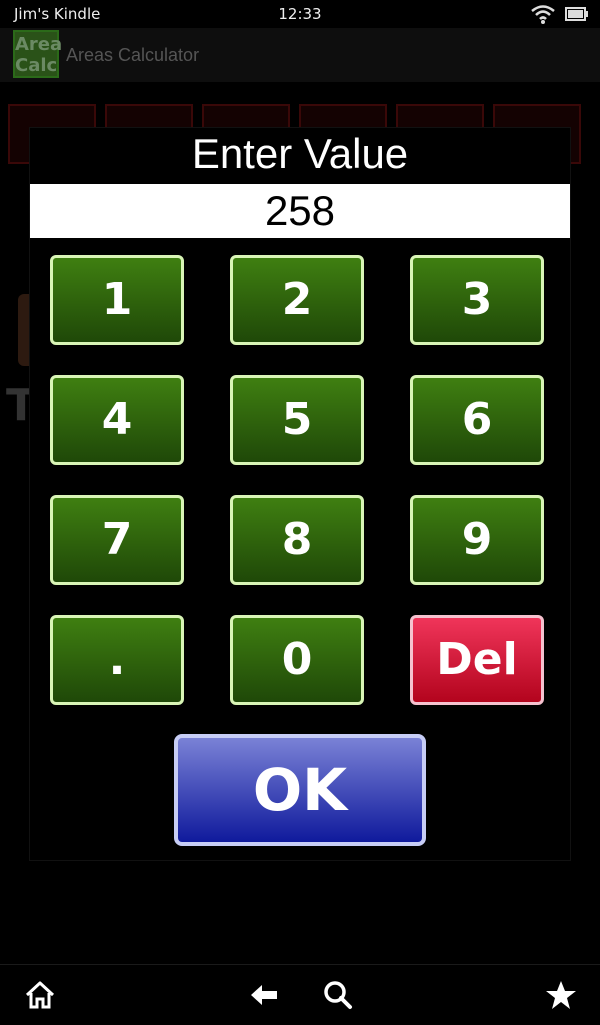  Describe the element at coordinates (300, 994) in the screenshot. I see `nav-bar` at that location.